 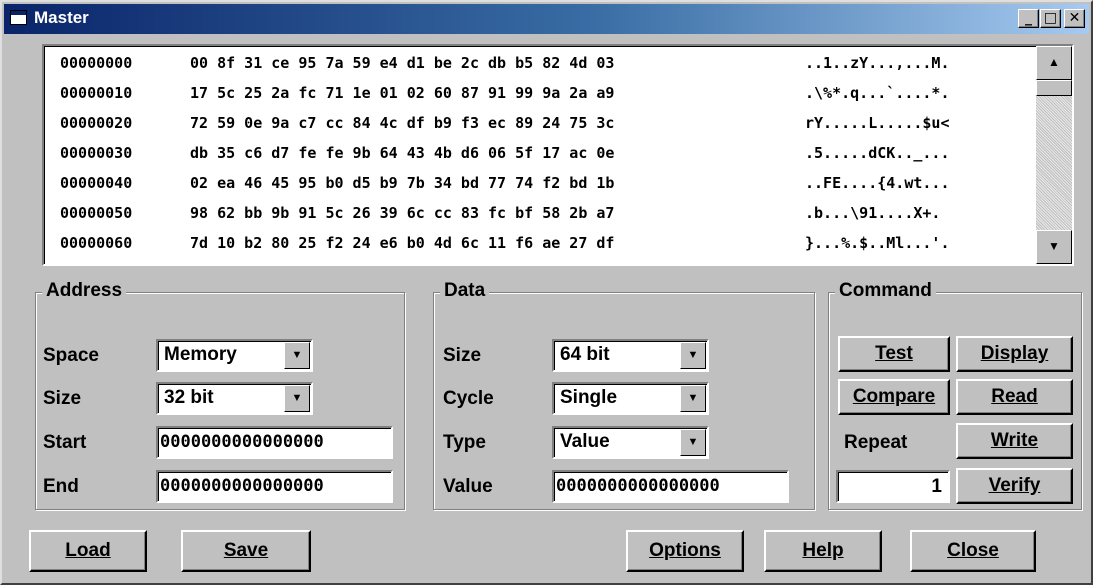 What do you see at coordinates (84, 291) in the screenshot?
I see `address-legend: Address` at bounding box center [84, 291].